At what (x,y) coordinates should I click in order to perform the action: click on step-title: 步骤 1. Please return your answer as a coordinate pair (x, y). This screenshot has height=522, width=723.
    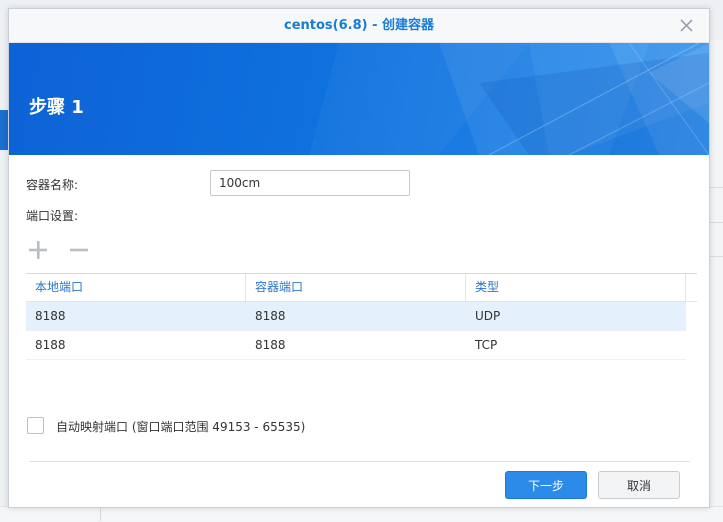
    Looking at the image, I should click on (56, 107).